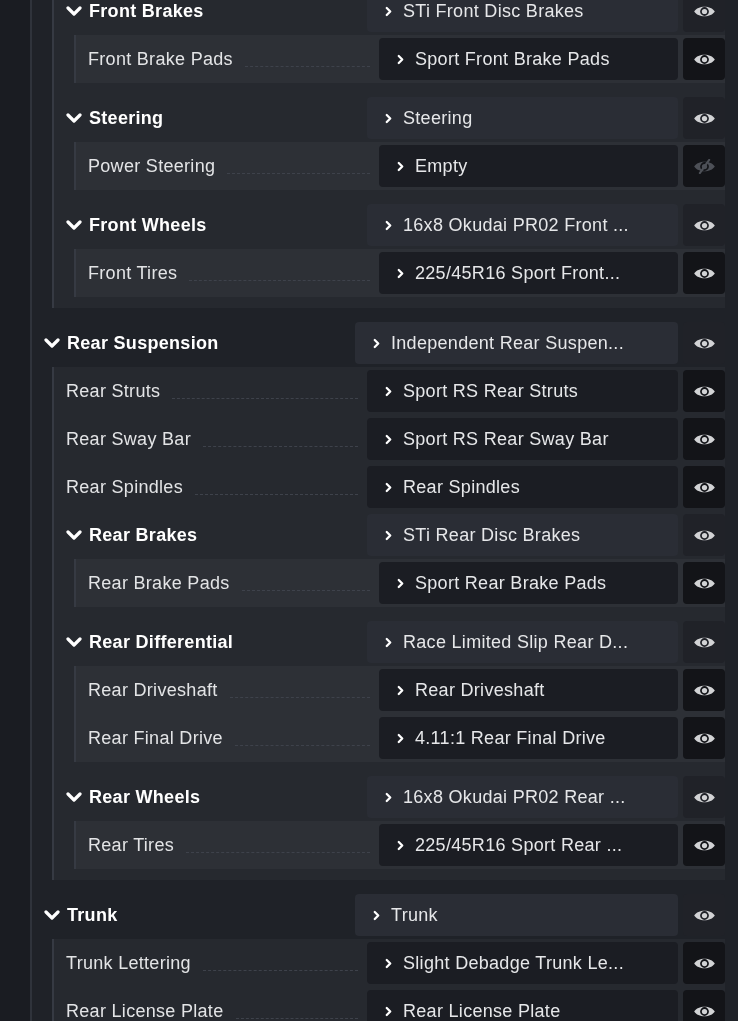 The image size is (738, 1021). I want to click on part-slot-label: Rear Struts, so click(113, 391).